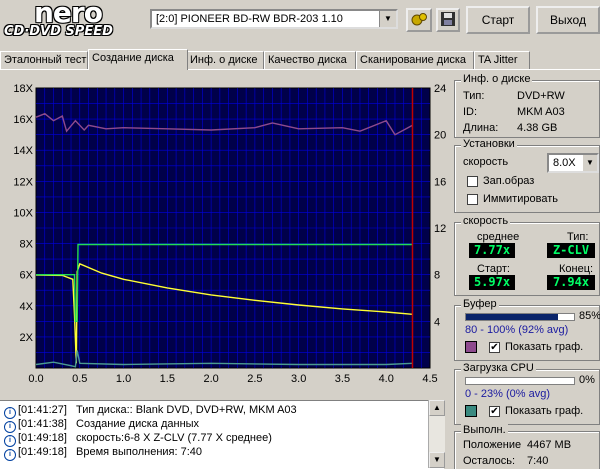 This screenshot has width=600, height=469. I want to click on disc-id-label: ID:, so click(470, 112).